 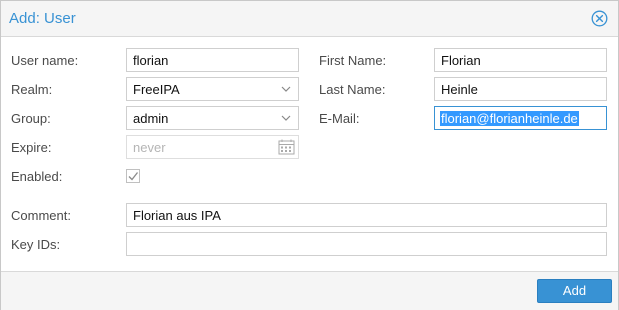 I want to click on dialog-footer: Add, so click(x=309, y=290).